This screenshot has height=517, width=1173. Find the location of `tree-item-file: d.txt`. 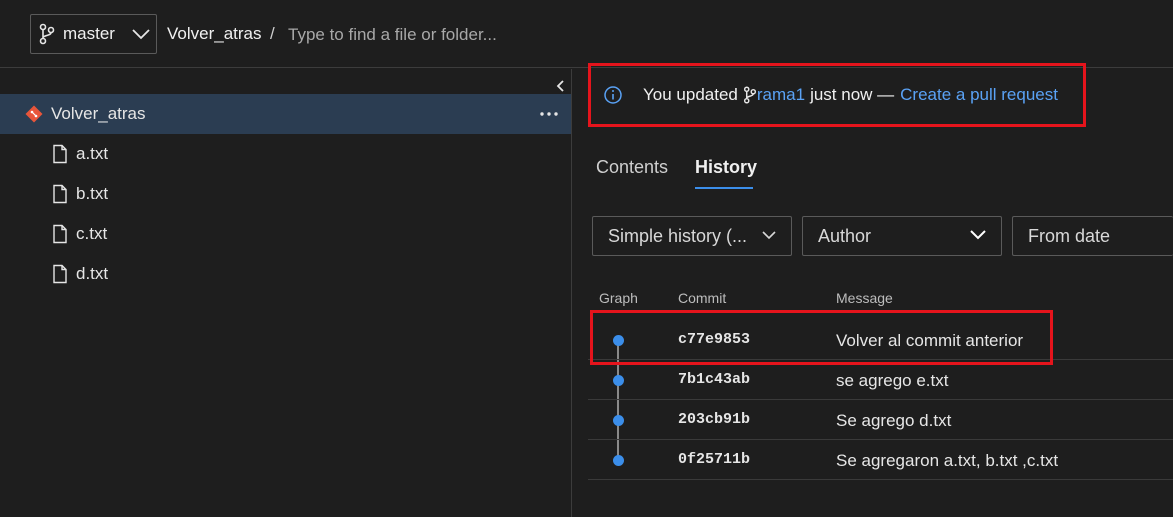

tree-item-file: d.txt is located at coordinates (285, 274).